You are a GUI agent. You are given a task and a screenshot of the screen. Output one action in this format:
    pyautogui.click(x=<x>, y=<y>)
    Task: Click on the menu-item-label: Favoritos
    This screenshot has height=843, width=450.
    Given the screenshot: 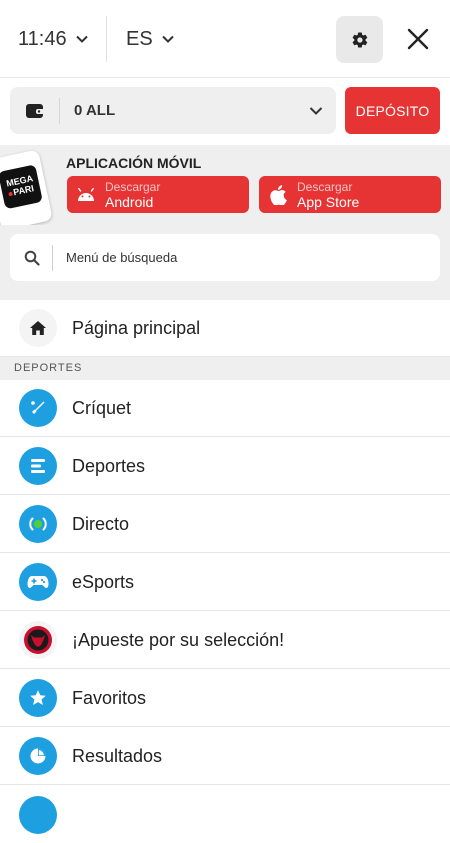 What is the action you would take?
    pyautogui.click(x=109, y=697)
    